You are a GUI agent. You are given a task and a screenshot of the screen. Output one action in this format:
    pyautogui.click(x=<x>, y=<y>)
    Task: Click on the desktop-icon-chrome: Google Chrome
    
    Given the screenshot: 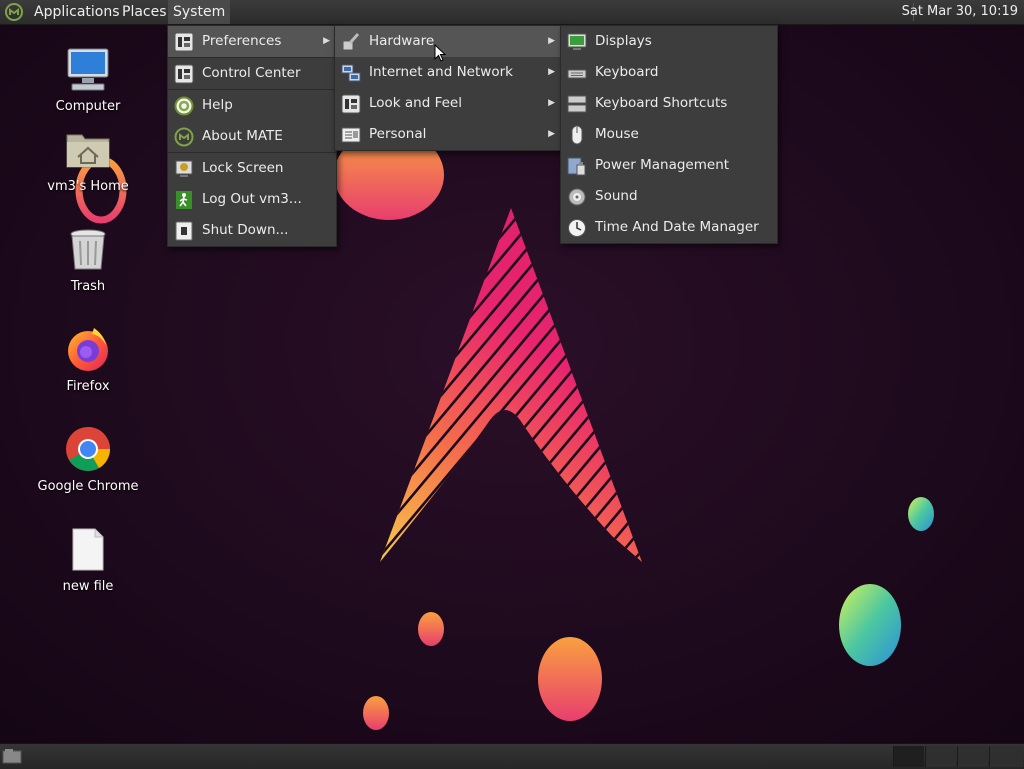 What is the action you would take?
    pyautogui.click(x=88, y=459)
    